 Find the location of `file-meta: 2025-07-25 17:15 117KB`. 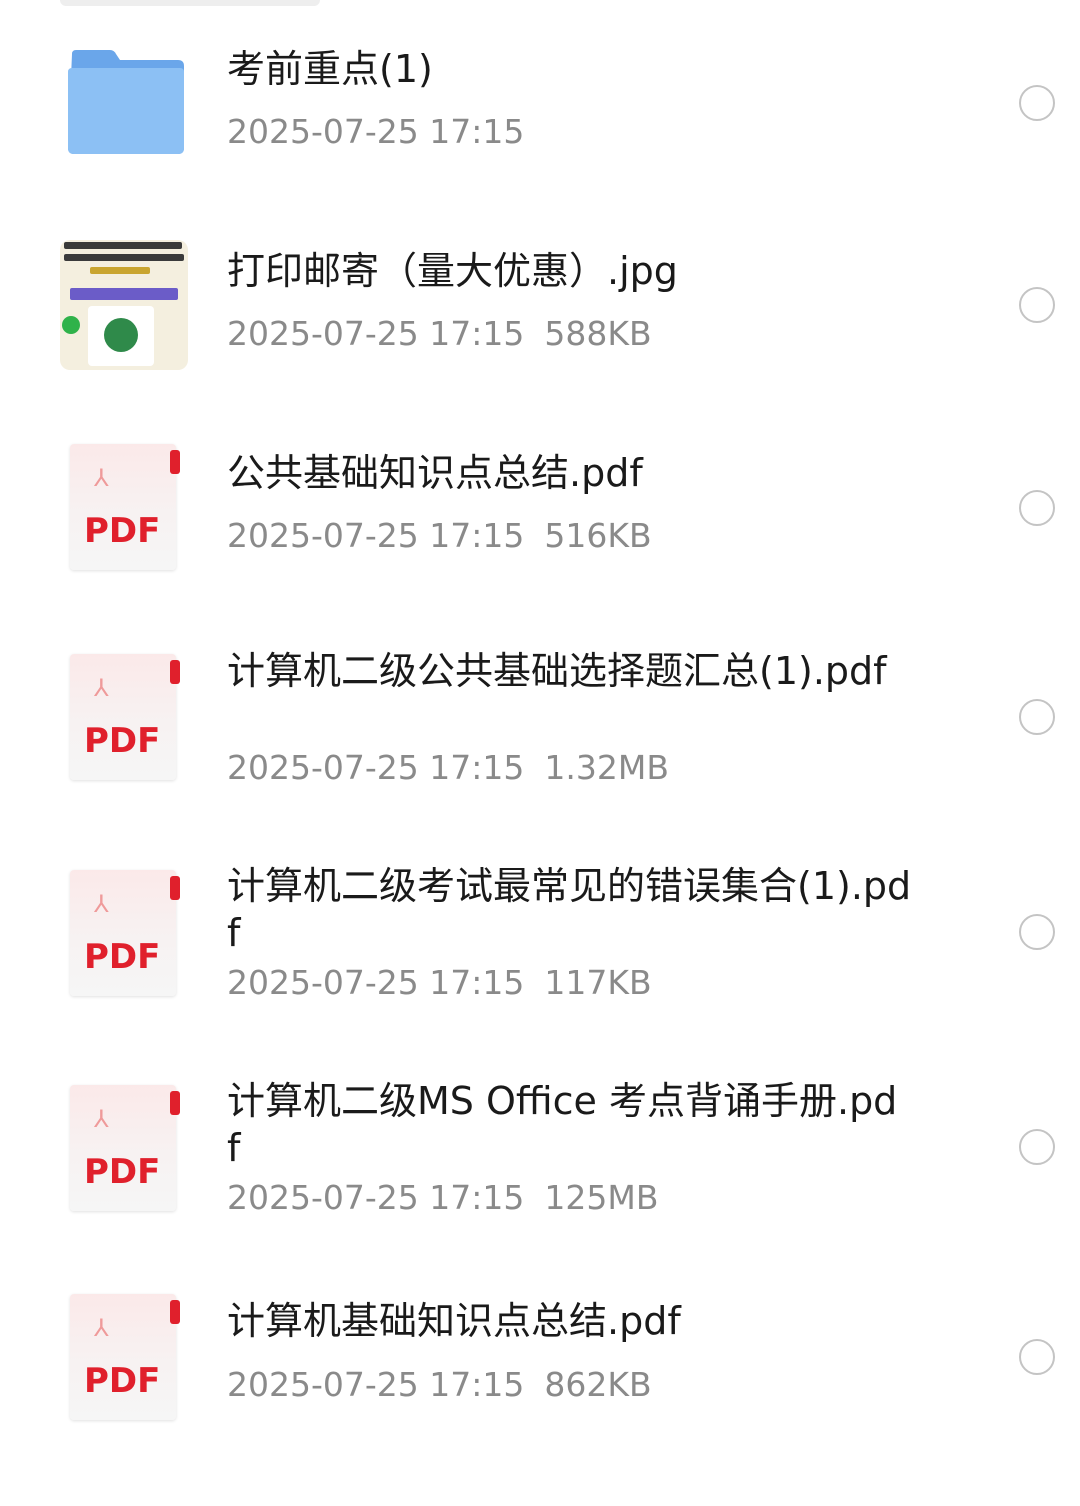

file-meta: 2025-07-25 17:15 117KB is located at coordinates (439, 983).